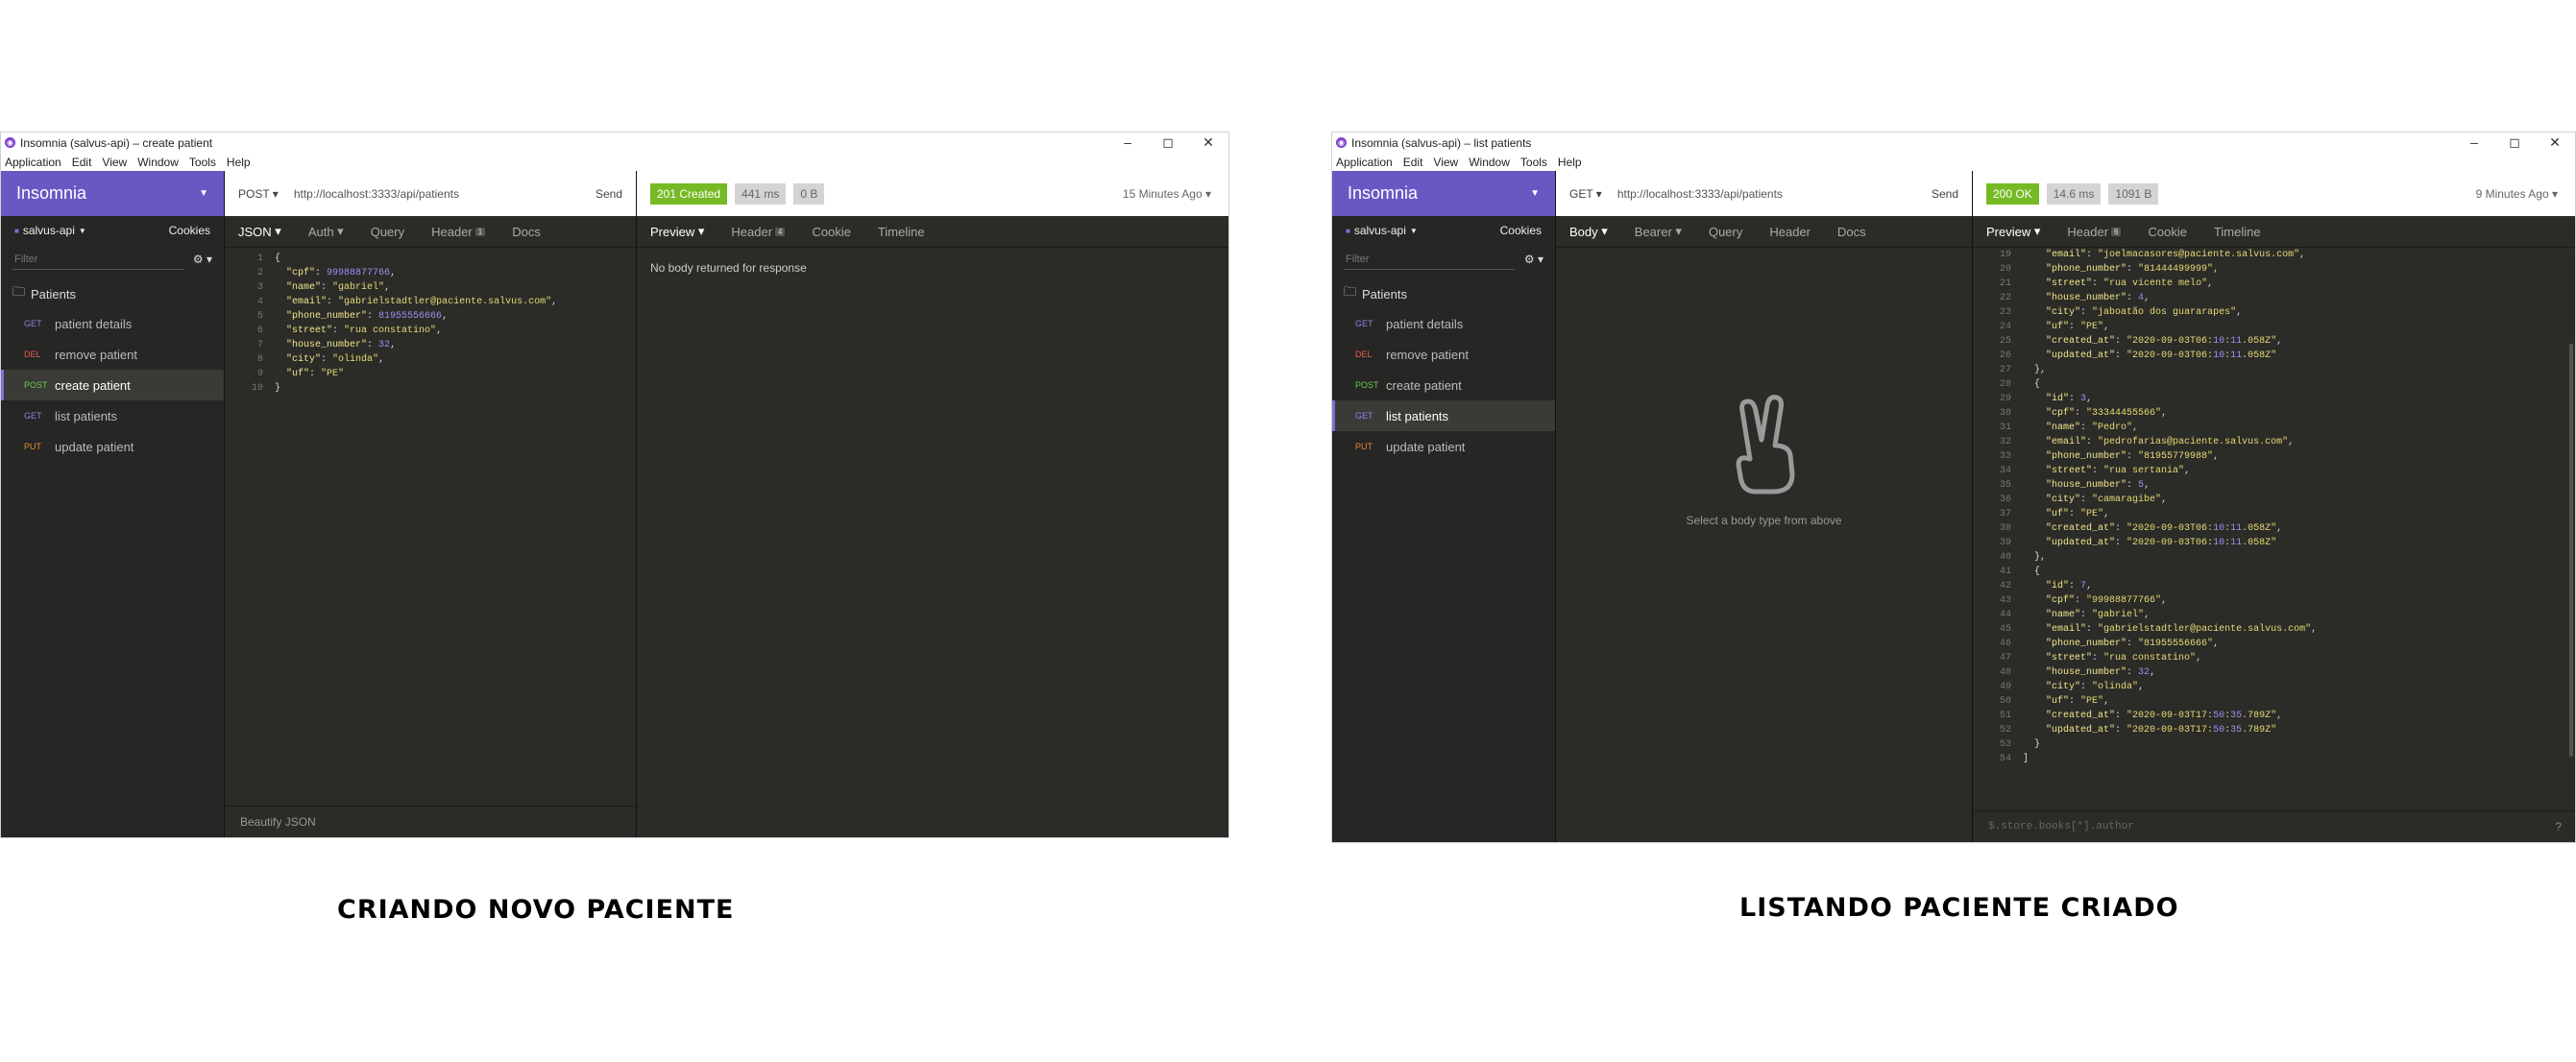  Describe the element at coordinates (1790, 231) in the screenshot. I see `tab-header: Header` at that location.